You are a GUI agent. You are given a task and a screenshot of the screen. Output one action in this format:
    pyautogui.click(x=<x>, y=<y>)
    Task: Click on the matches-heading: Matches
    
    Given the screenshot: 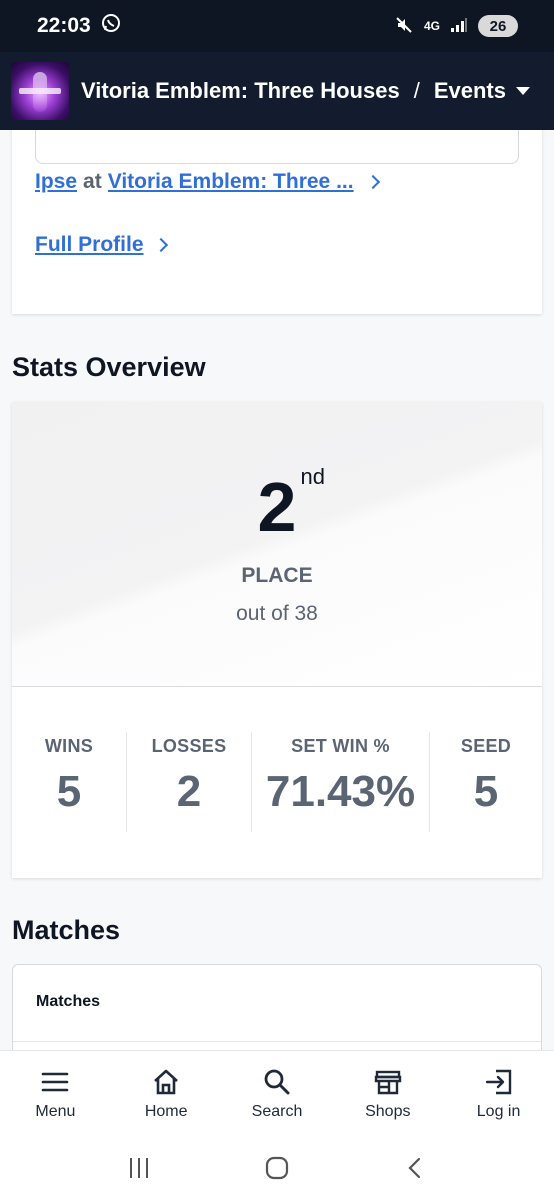 What is the action you would take?
    pyautogui.click(x=66, y=930)
    